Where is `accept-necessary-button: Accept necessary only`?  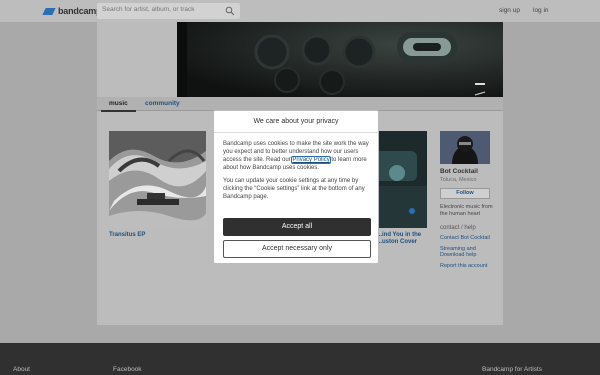 accept-necessary-button: Accept necessary only is located at coordinates (297, 249).